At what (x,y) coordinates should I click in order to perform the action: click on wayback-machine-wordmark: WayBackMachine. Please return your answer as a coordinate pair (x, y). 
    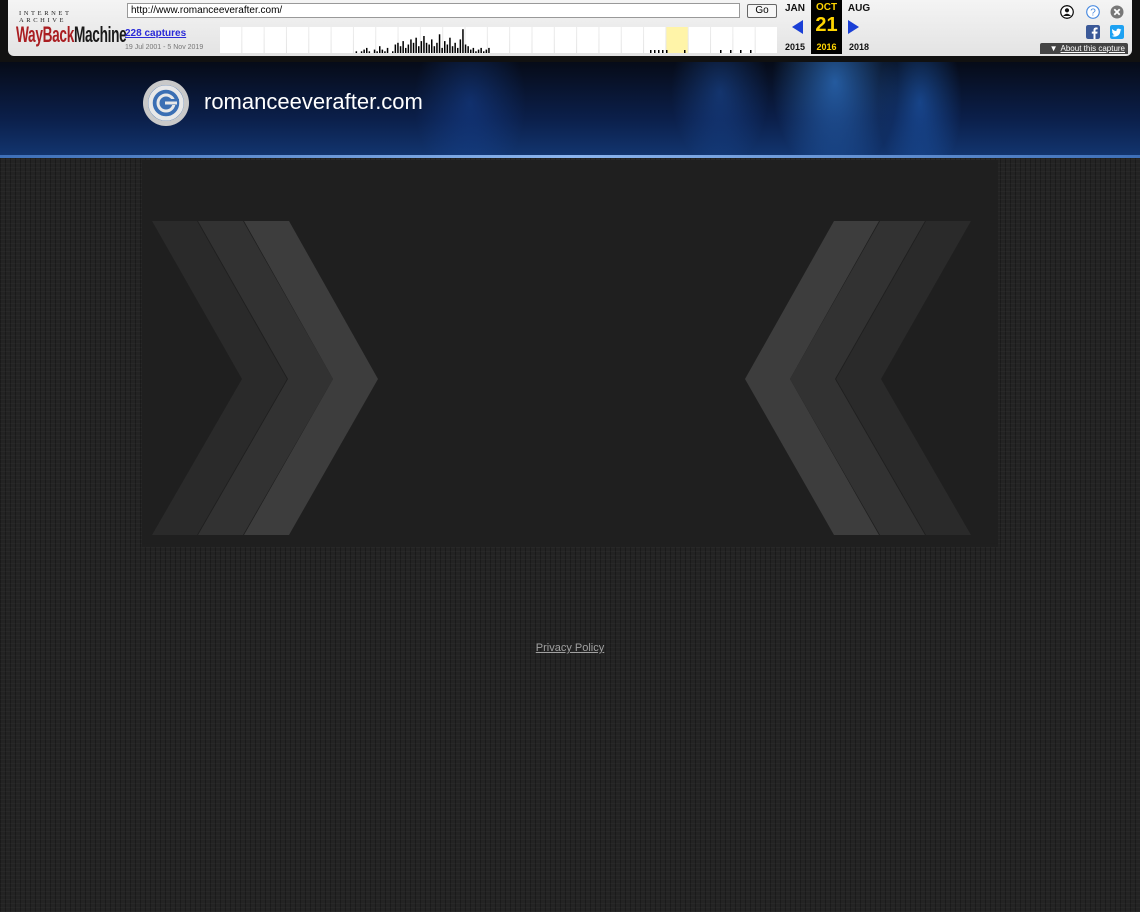
    Looking at the image, I should click on (71, 34).